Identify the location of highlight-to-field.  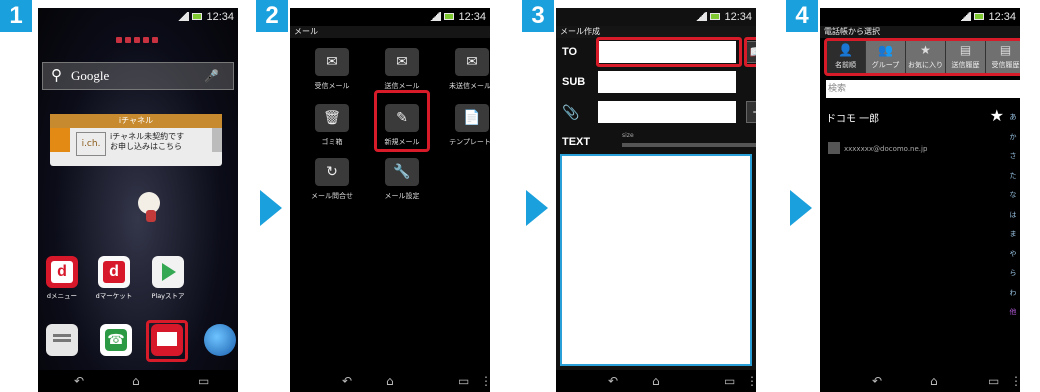
(669, 52).